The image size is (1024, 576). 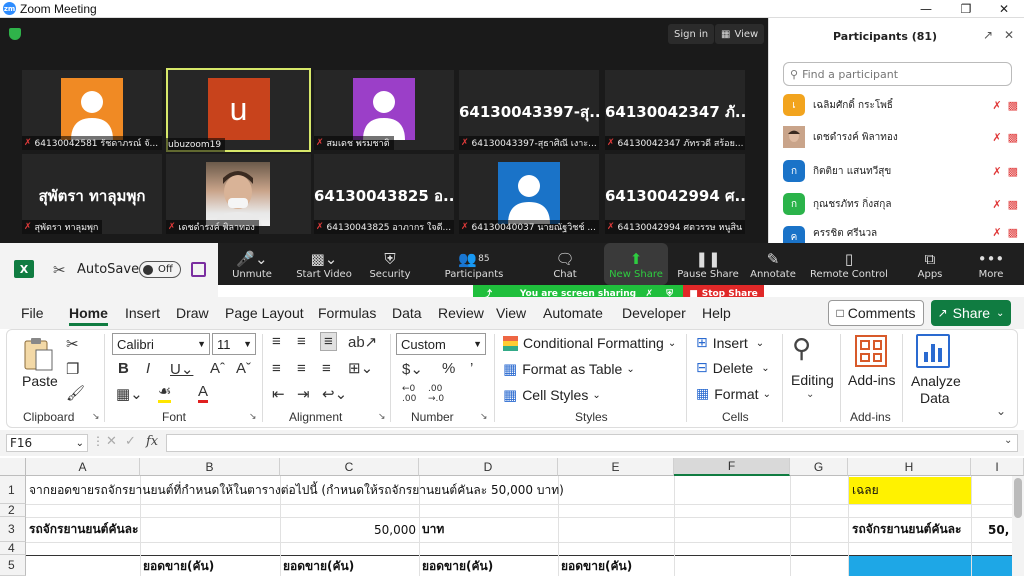 I want to click on decrease-decimal-icon: .00 →.0, so click(x=436, y=394).